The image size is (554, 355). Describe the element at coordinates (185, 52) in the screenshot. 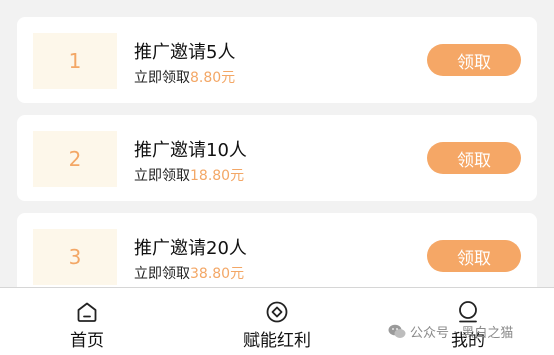

I see `reward-title: 推广邀请5人` at that location.